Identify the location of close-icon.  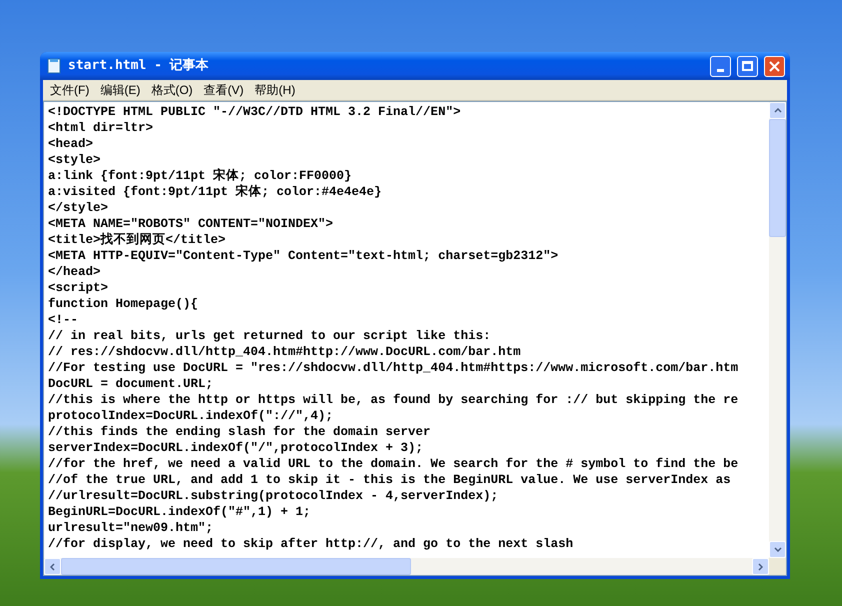
(774, 66).